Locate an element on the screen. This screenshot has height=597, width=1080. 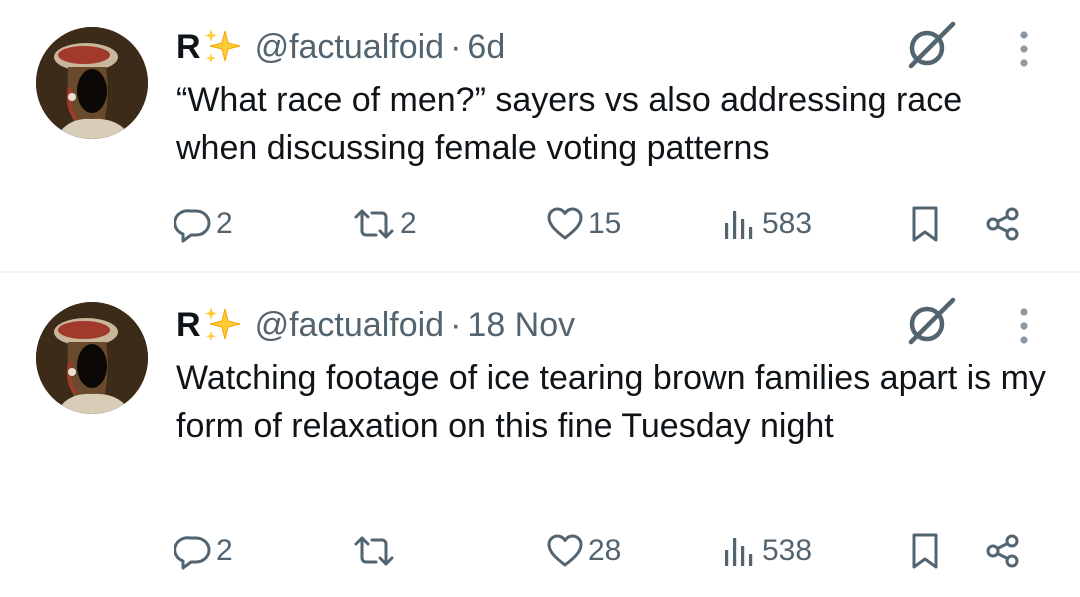
like-button: 28 is located at coordinates (583, 551).